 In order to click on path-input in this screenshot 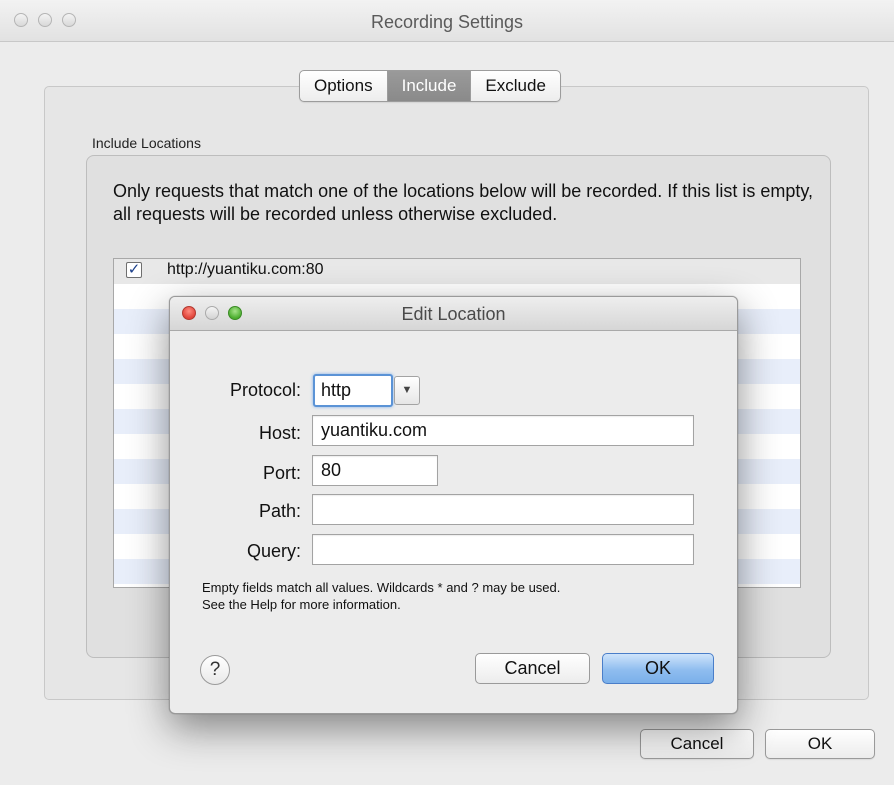, I will do `click(503, 509)`.